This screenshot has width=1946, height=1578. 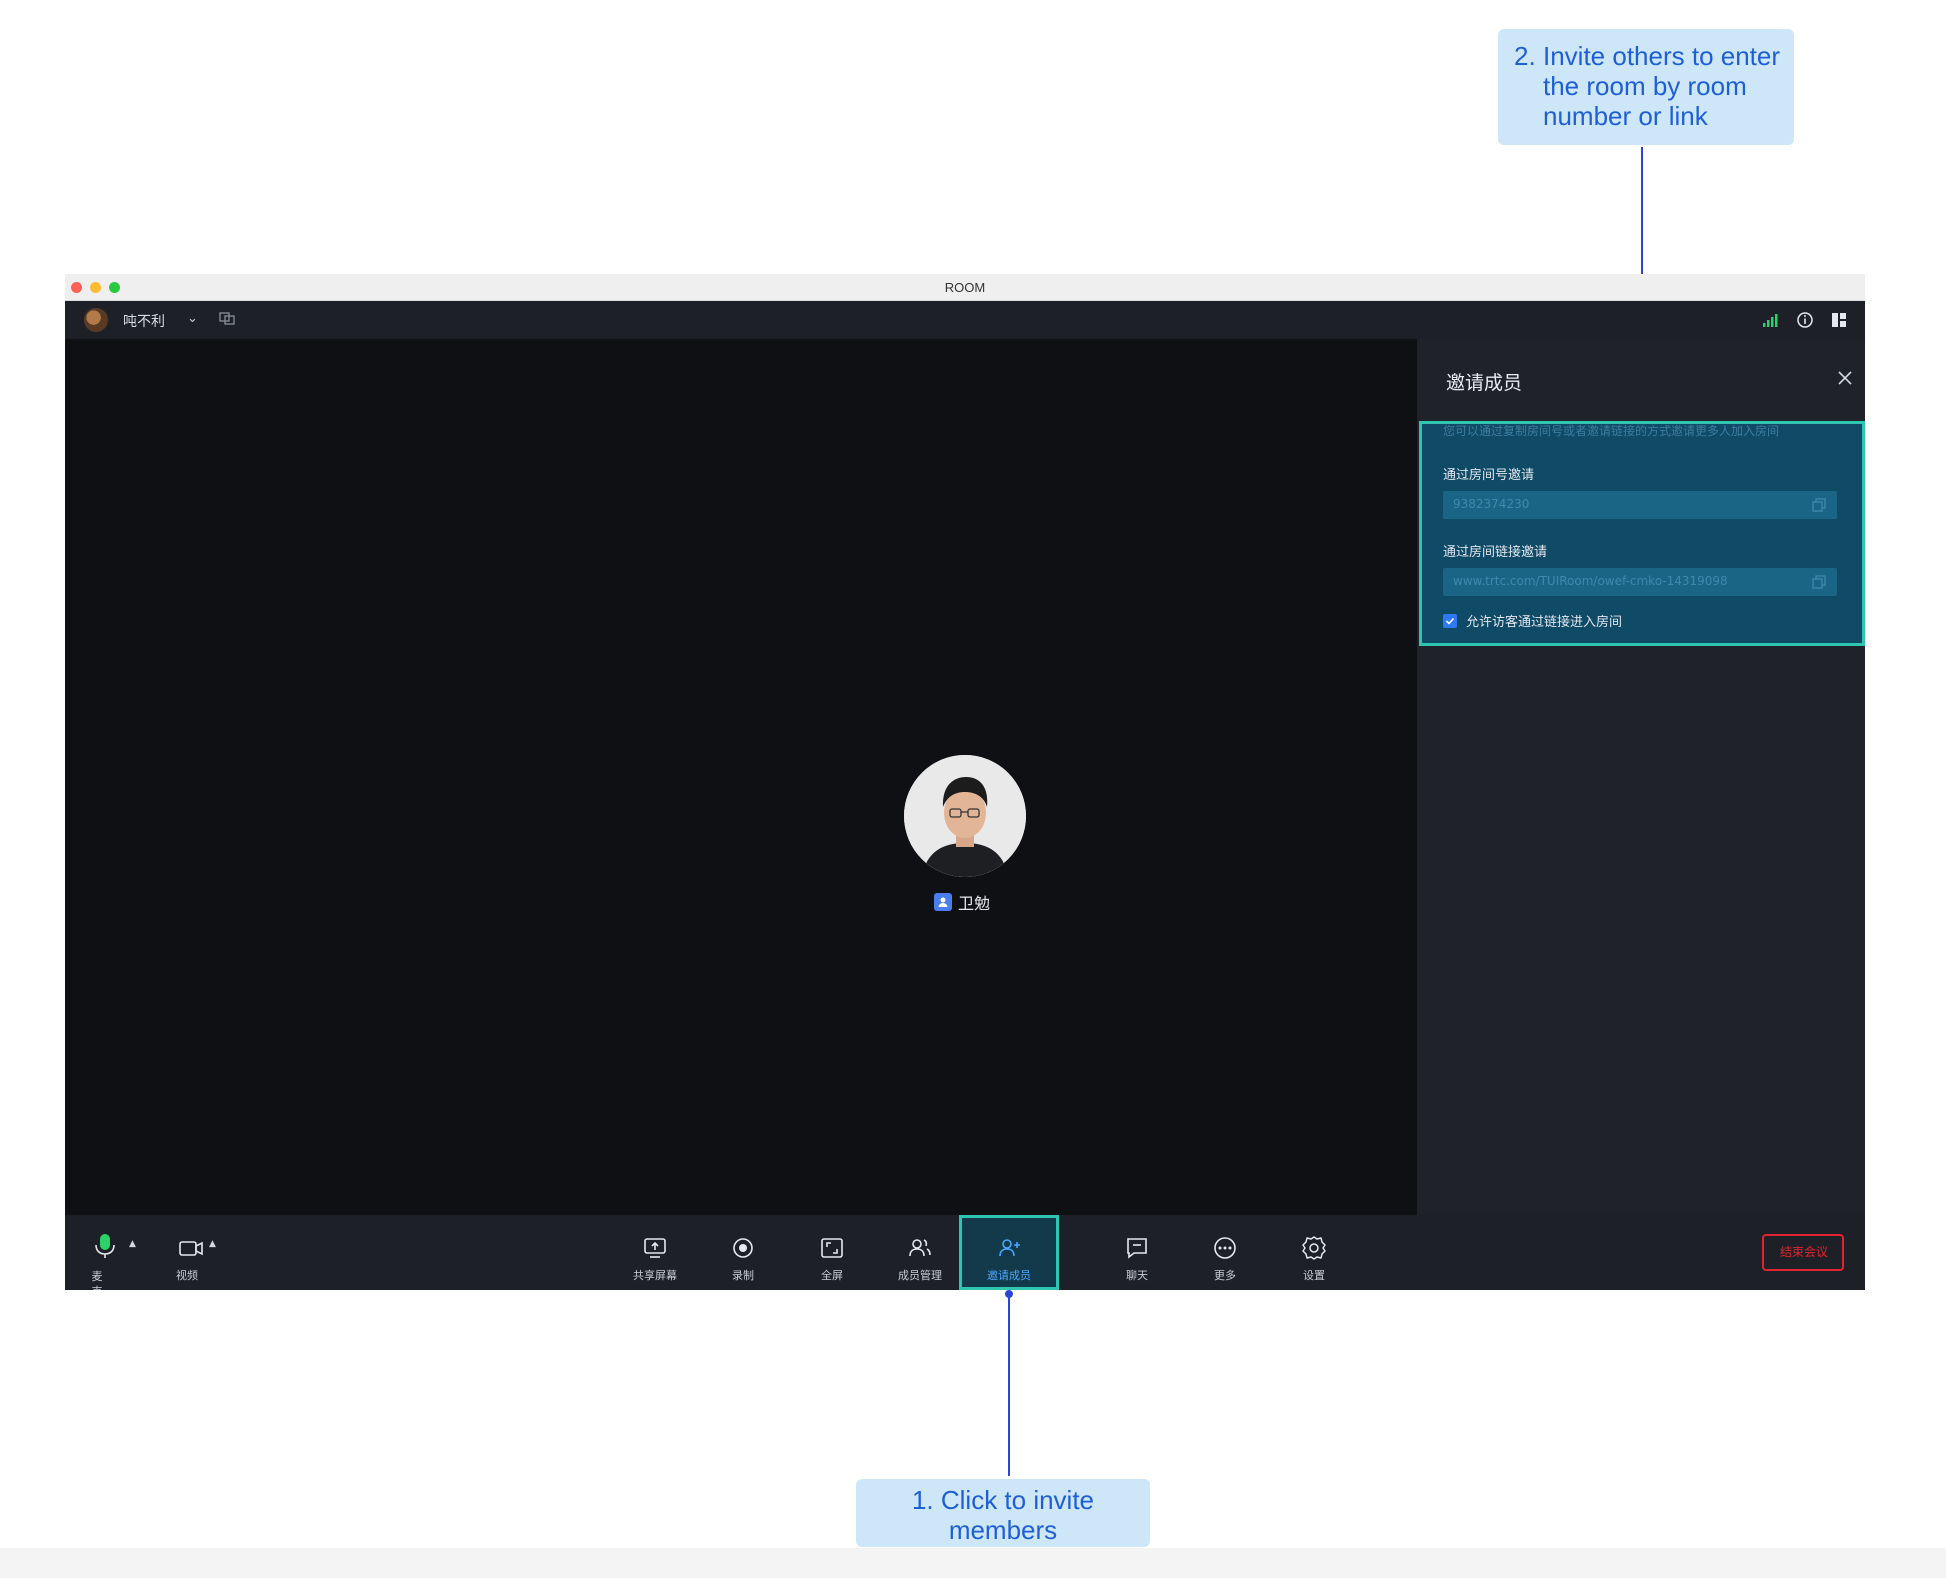 What do you see at coordinates (974, 903) in the screenshot?
I see `participant-name: 卫勉` at bounding box center [974, 903].